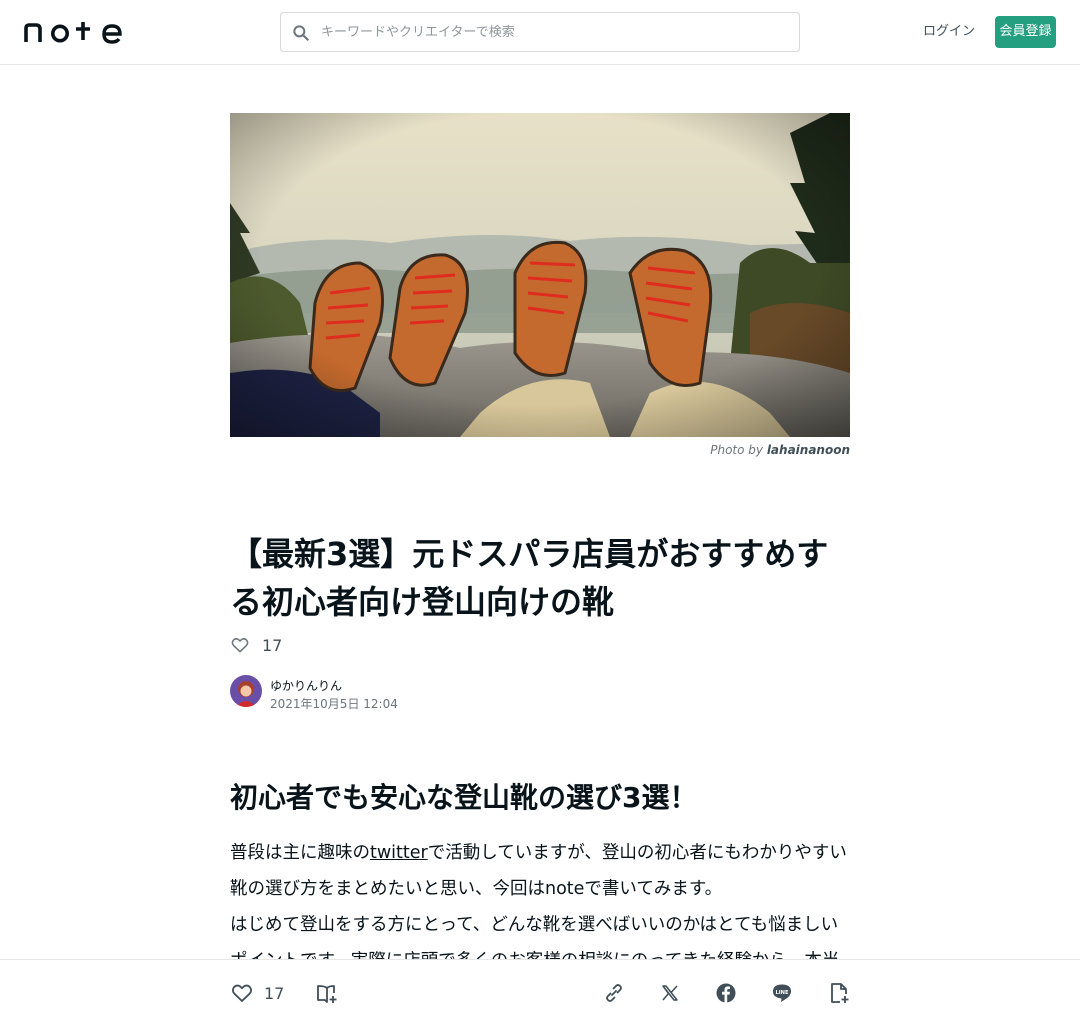 This screenshot has width=1080, height=1024. What do you see at coordinates (808, 450) in the screenshot?
I see `photo-credit-author: lahainanoon` at bounding box center [808, 450].